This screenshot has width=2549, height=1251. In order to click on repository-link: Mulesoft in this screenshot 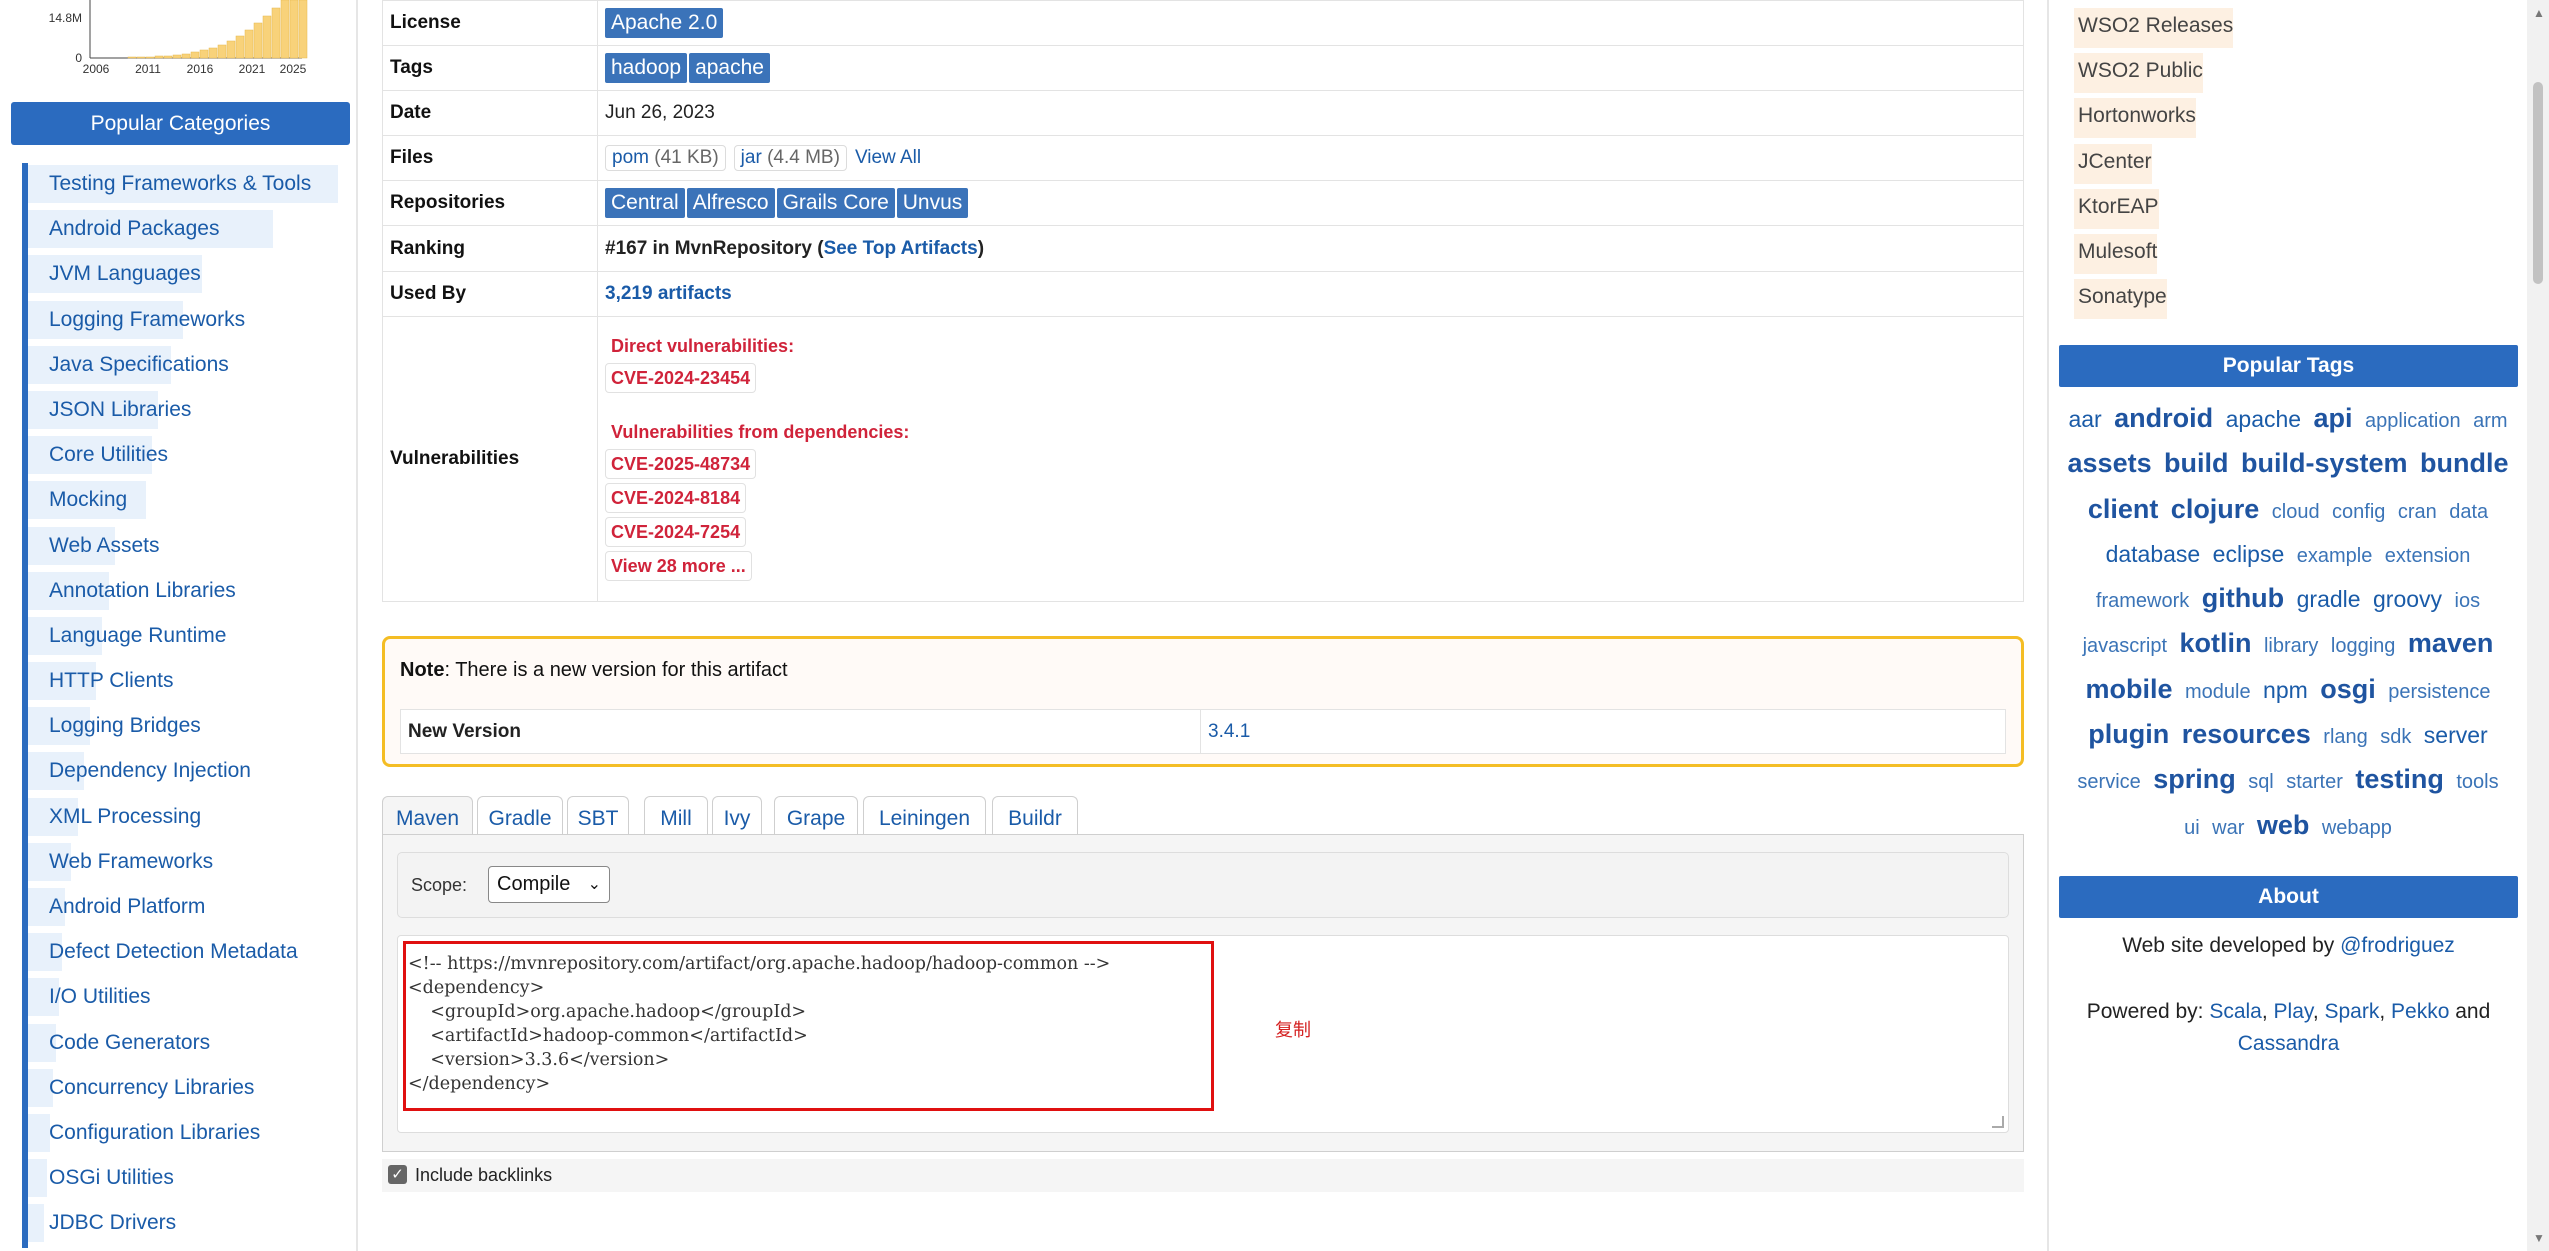, I will do `click(2116, 254)`.